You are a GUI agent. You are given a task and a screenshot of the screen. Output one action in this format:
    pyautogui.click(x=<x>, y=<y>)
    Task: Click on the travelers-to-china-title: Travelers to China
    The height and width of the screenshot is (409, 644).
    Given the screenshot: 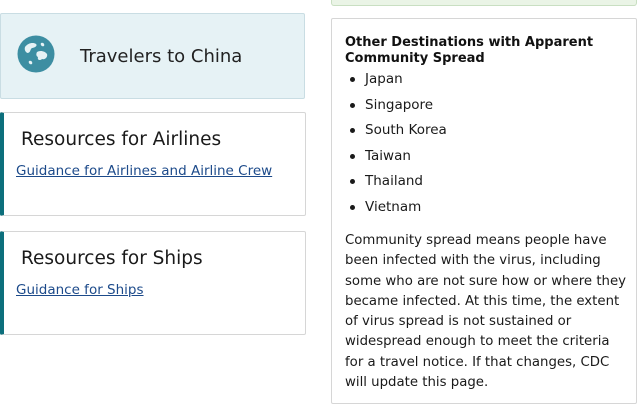 What is the action you would take?
    pyautogui.click(x=161, y=56)
    